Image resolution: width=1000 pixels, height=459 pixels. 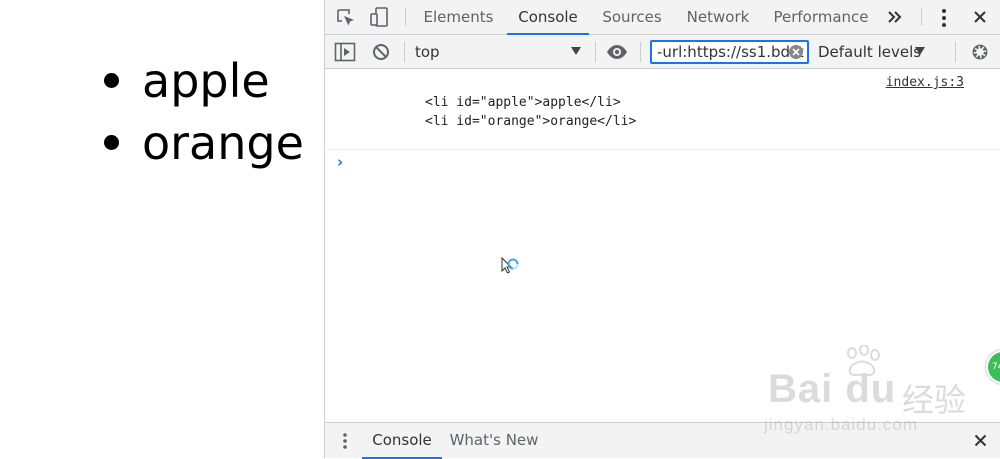 I want to click on device-toolbar-icon, so click(x=379, y=17).